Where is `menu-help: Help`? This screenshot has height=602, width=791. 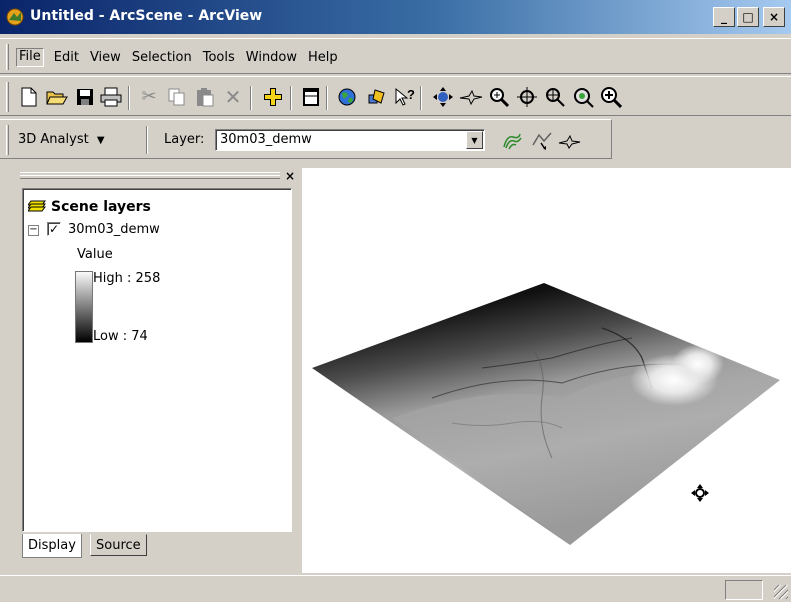
menu-help: Help is located at coordinates (323, 58).